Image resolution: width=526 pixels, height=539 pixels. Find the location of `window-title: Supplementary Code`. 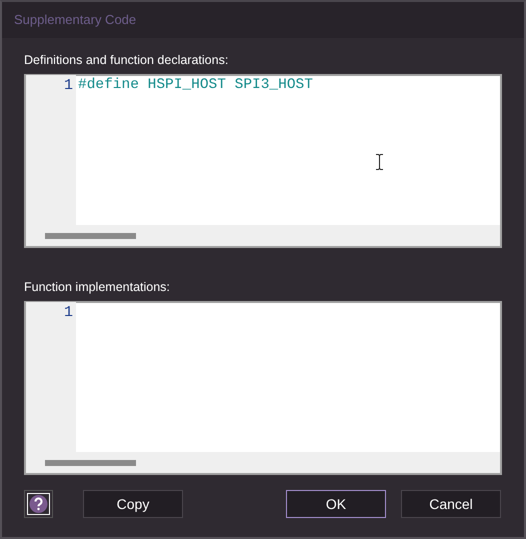

window-title: Supplementary Code is located at coordinates (75, 20).